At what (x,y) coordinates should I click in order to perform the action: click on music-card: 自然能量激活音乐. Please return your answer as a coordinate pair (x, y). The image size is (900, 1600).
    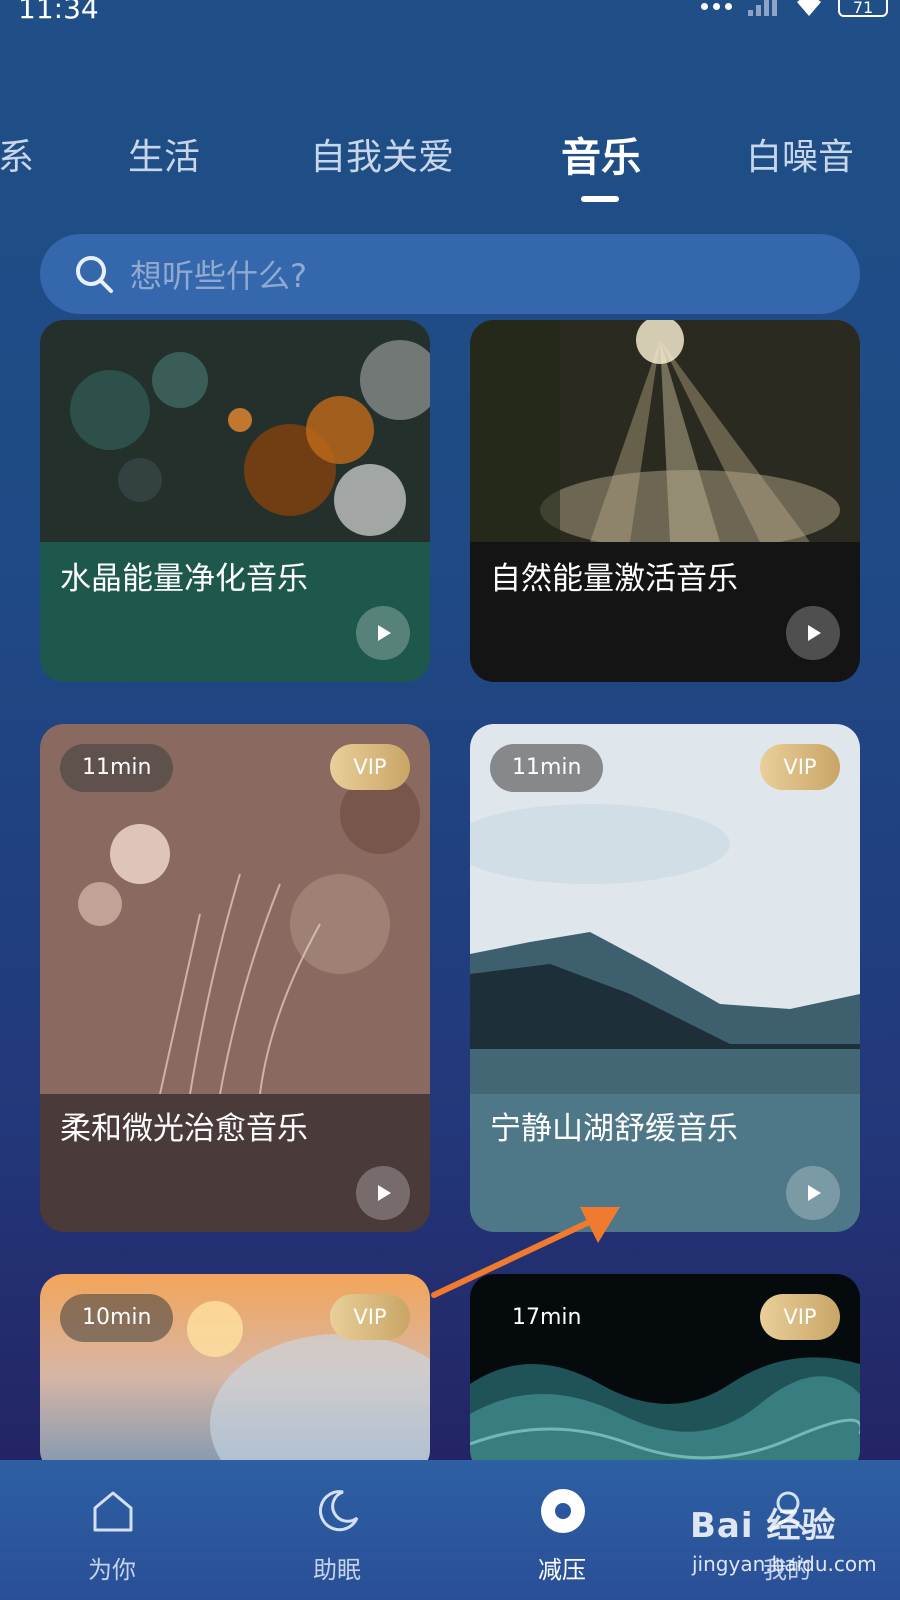
    Looking at the image, I should click on (665, 501).